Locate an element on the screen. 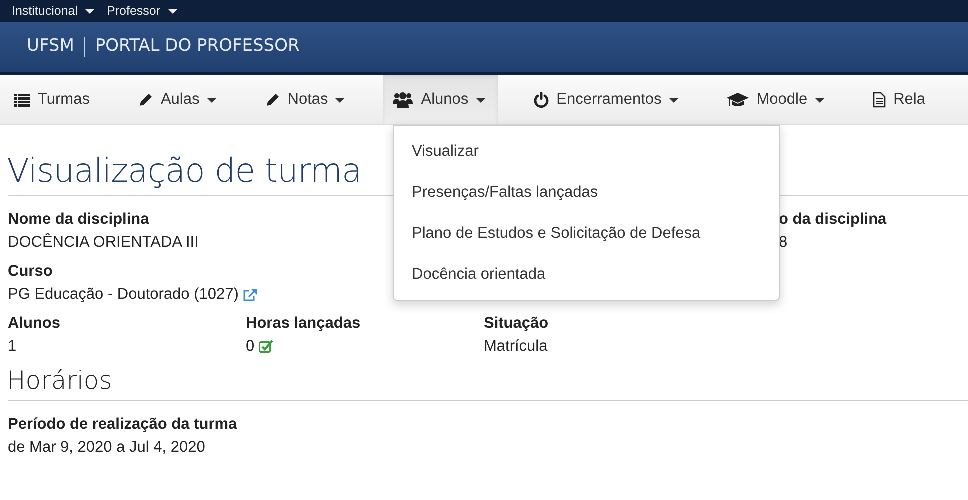 The width and height of the screenshot is (968, 500). nav-tab: Notas is located at coordinates (319, 99).